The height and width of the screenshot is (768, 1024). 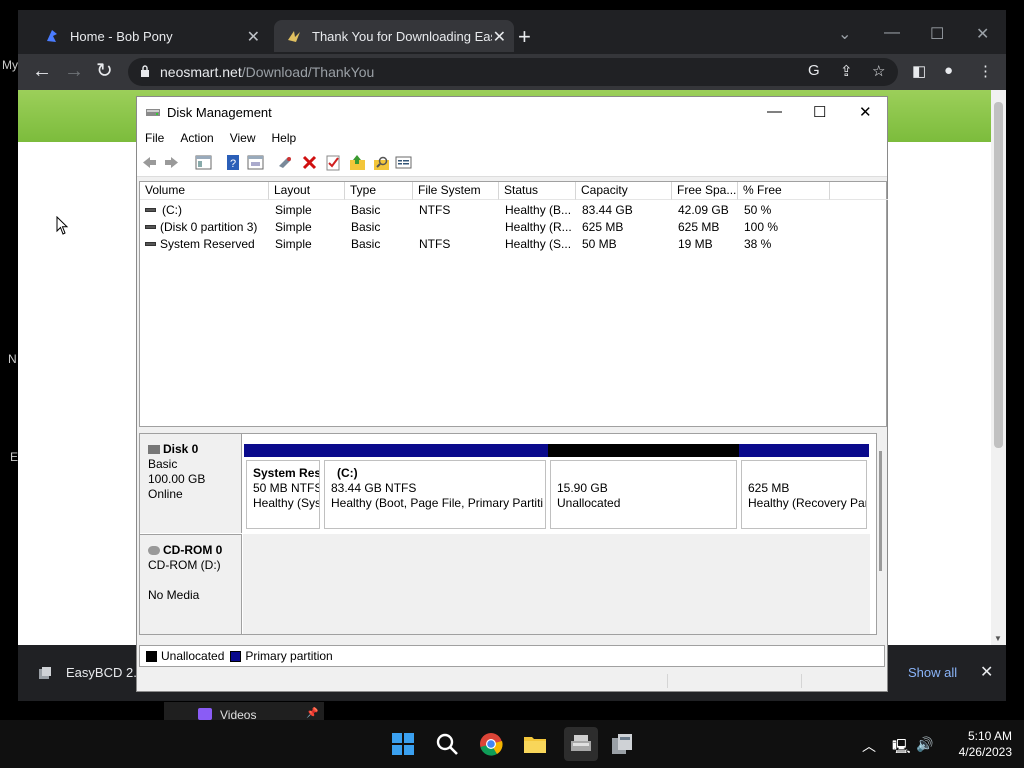 What do you see at coordinates (163, 464) in the screenshot?
I see `disk-type: Basic` at bounding box center [163, 464].